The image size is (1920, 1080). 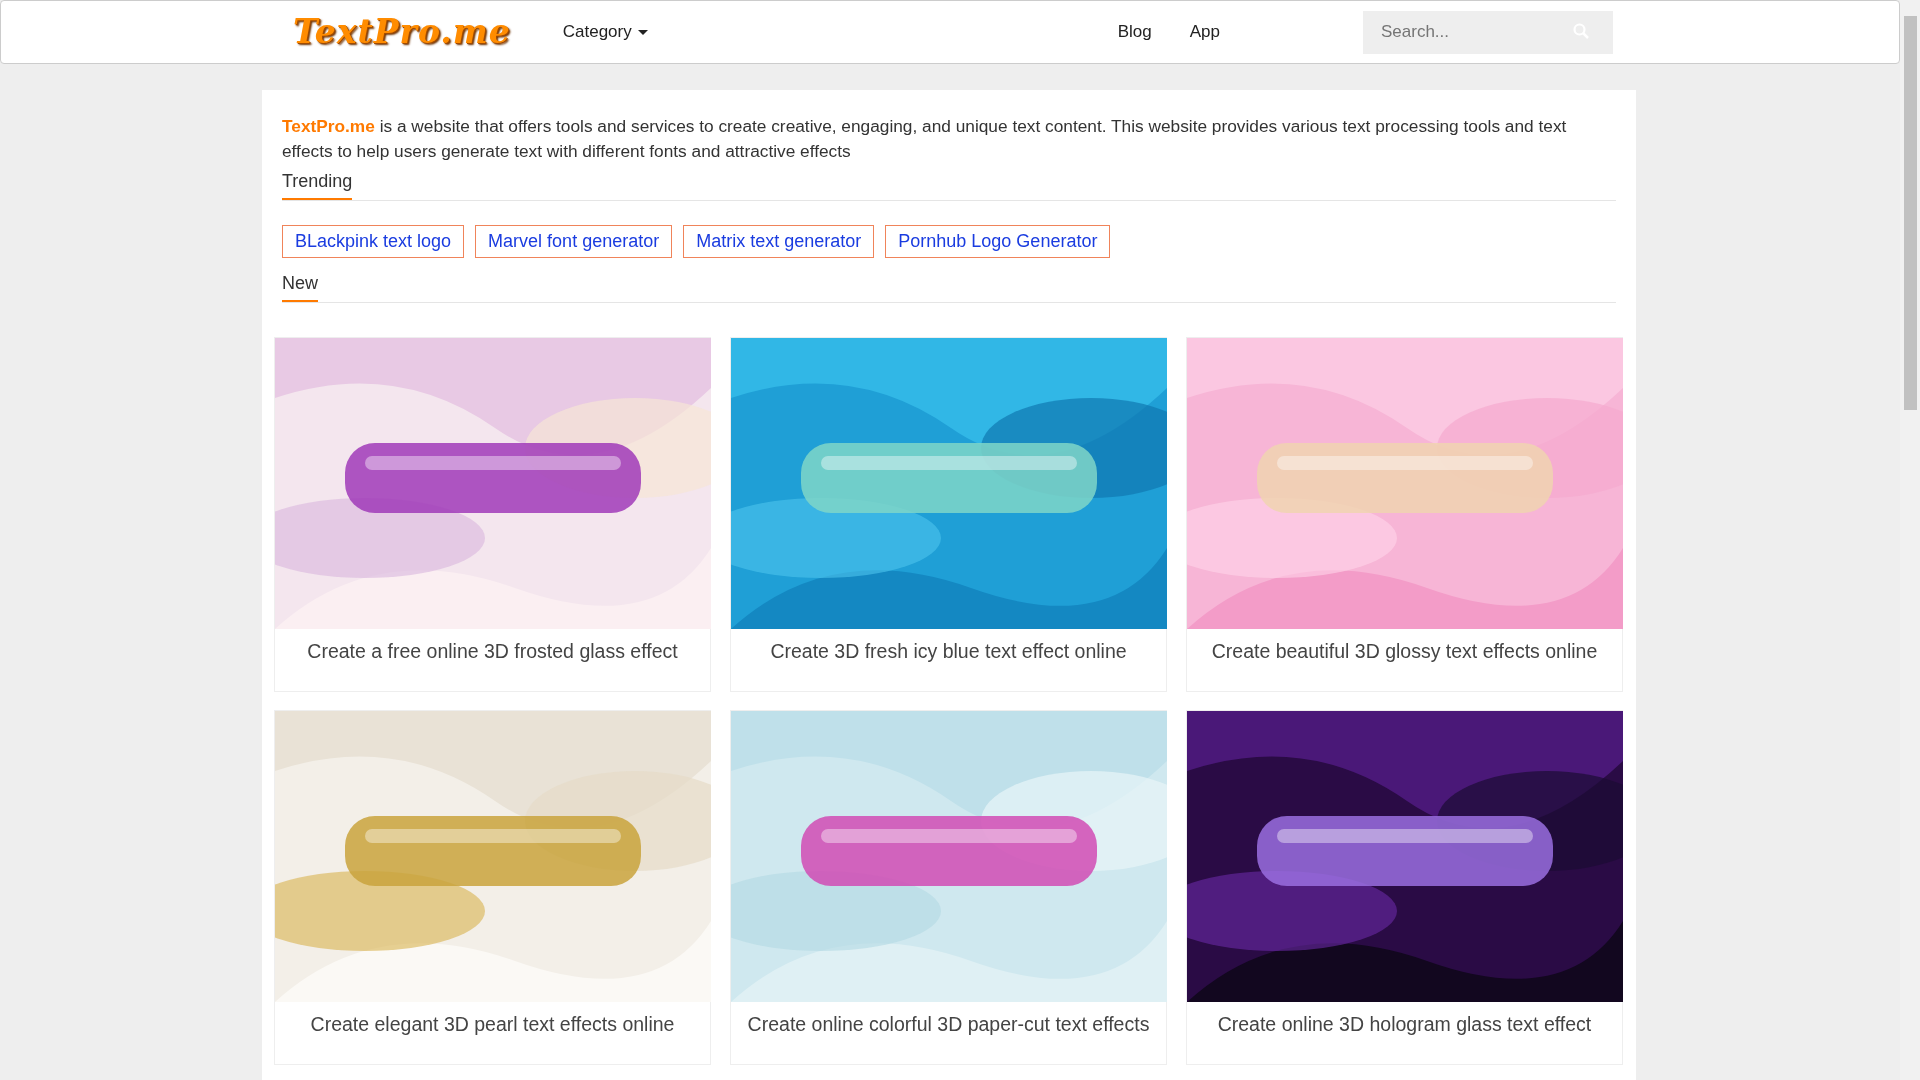 What do you see at coordinates (948, 652) in the screenshot?
I see `card-title: Create 3D fresh icy blue text effect online` at bounding box center [948, 652].